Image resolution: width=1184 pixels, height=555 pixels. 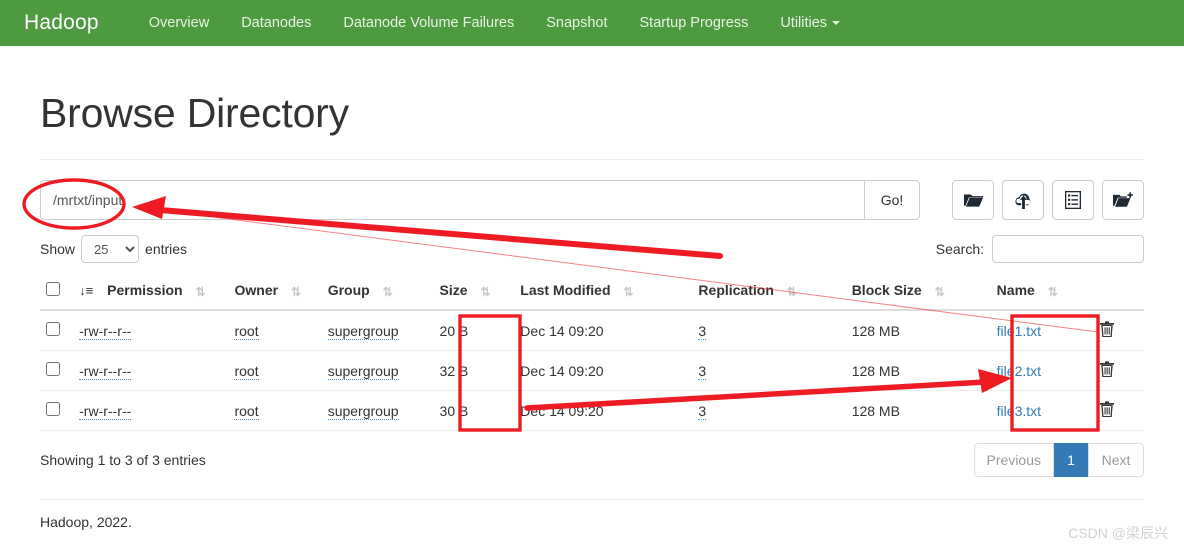 I want to click on nav-label-overview: Overview, so click(x=179, y=23).